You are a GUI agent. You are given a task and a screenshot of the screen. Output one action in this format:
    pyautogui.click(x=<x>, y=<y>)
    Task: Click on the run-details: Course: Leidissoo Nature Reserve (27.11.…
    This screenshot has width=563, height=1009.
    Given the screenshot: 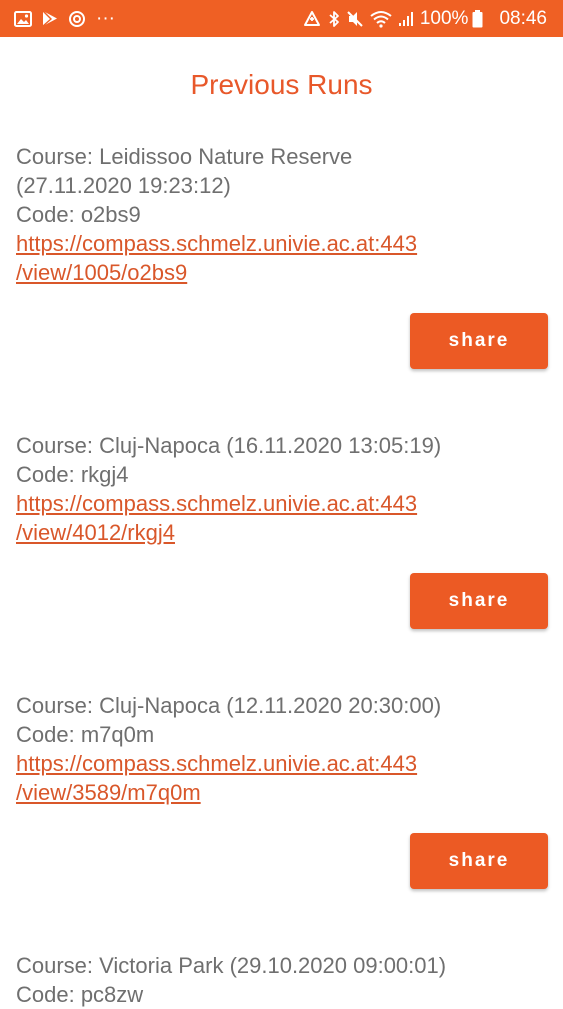 What is the action you would take?
    pyautogui.click(x=276, y=214)
    